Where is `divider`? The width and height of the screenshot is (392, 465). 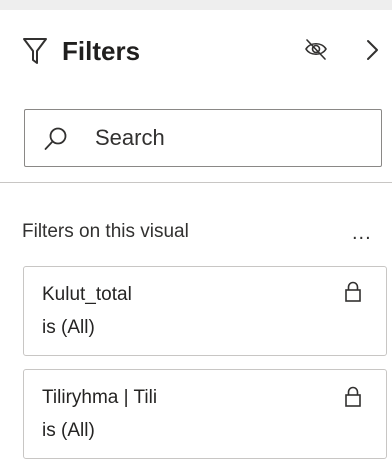
divider is located at coordinates (196, 182).